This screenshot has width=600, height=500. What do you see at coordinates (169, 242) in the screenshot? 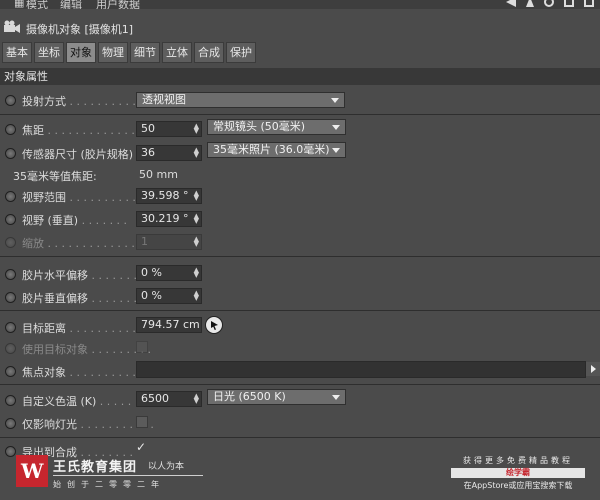
I see `zoom-input: 1 ▲ ▼` at bounding box center [169, 242].